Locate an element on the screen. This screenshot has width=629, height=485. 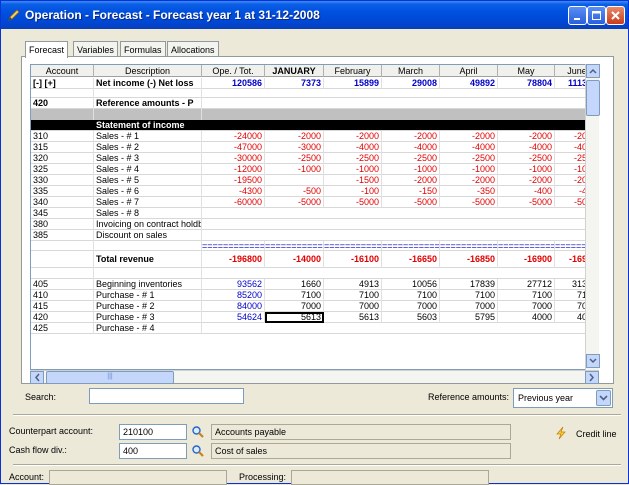
column-header: February is located at coordinates (353, 71).